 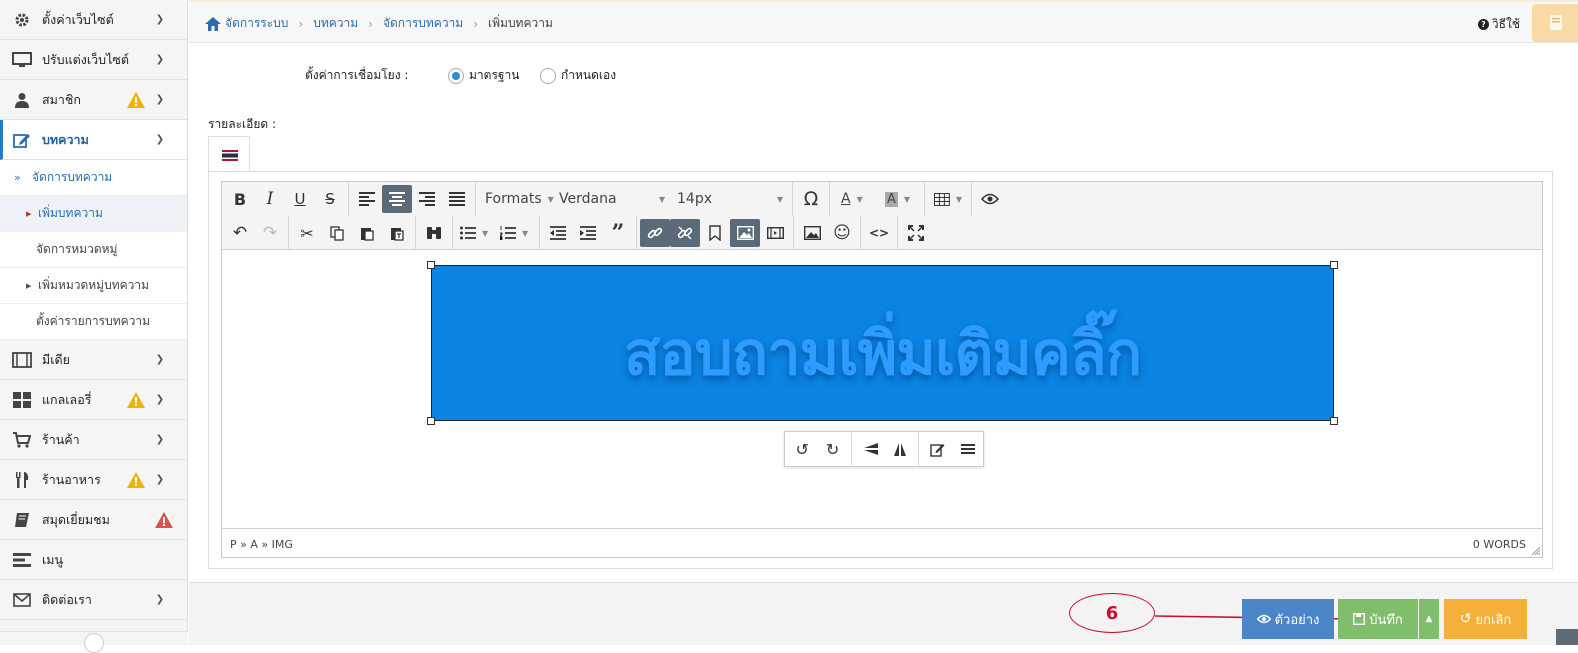 What do you see at coordinates (882, 343) in the screenshot?
I see `selected-banner-image: สอบถามเพิ่มเติมคลิ๊ก` at bounding box center [882, 343].